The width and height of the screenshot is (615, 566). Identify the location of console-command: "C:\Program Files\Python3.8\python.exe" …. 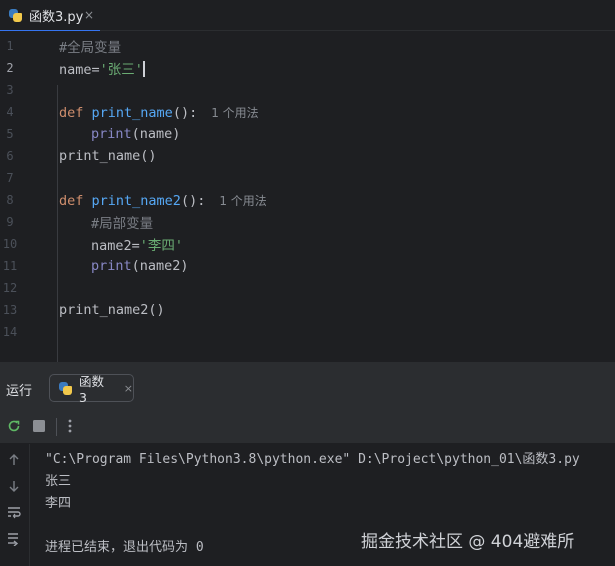
(312, 459).